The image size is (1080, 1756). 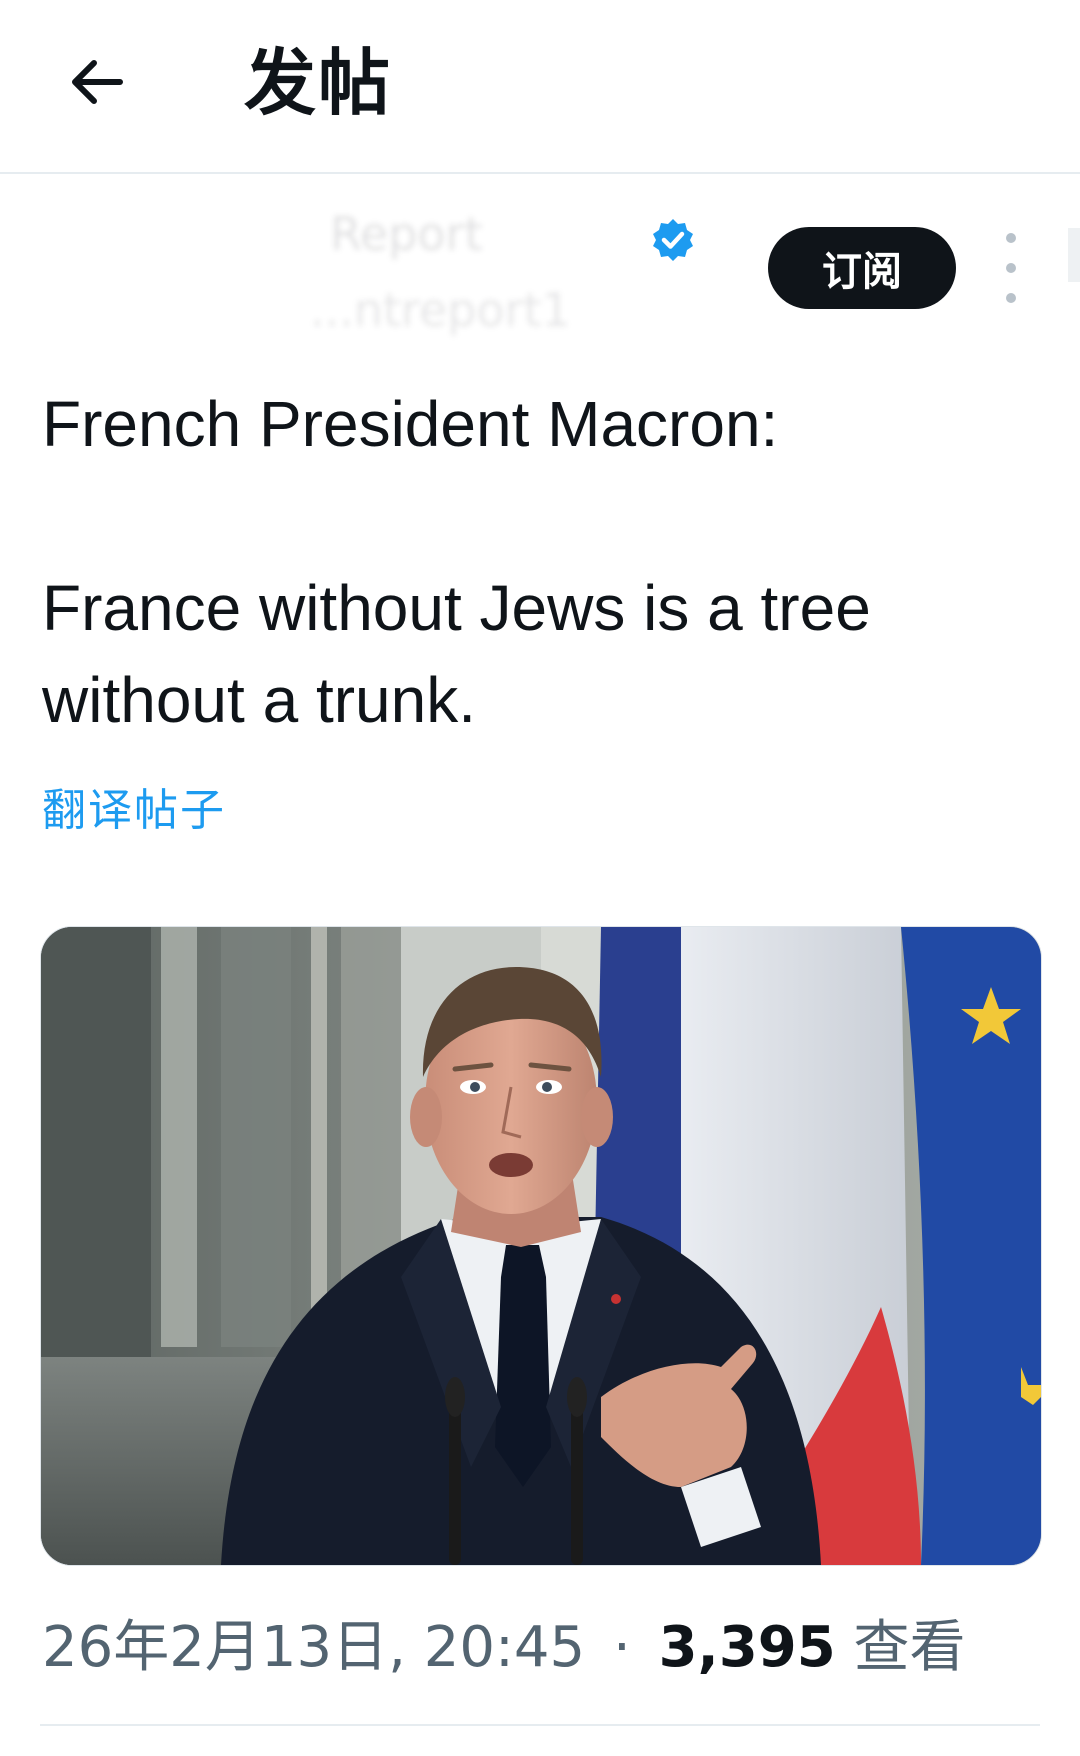 I want to click on tweet-line: without a trunk., so click(x=259, y=700).